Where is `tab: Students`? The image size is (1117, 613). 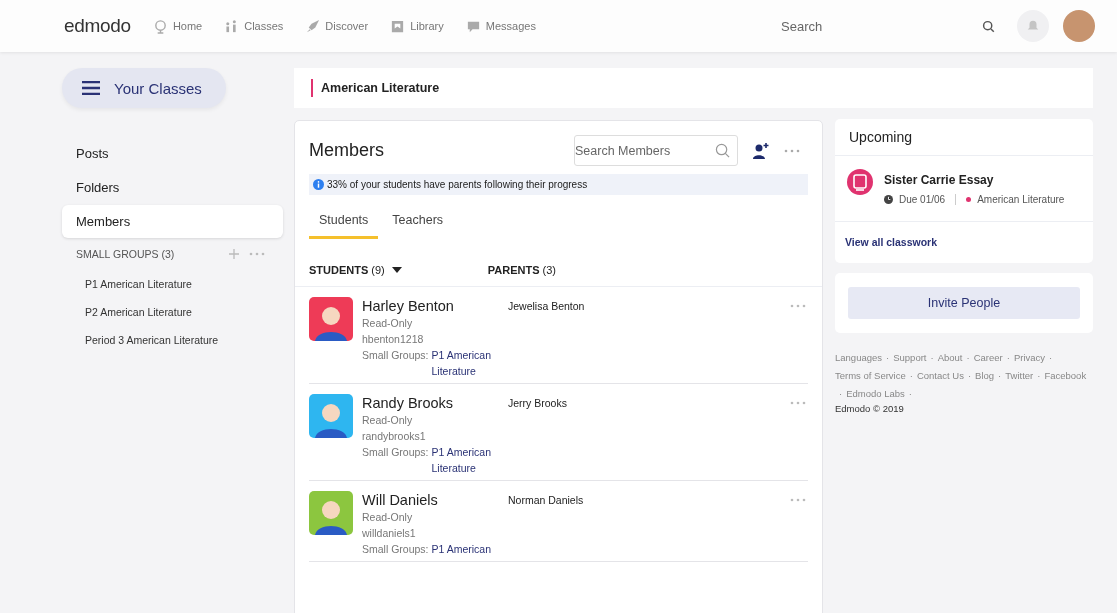 tab: Students is located at coordinates (344, 223).